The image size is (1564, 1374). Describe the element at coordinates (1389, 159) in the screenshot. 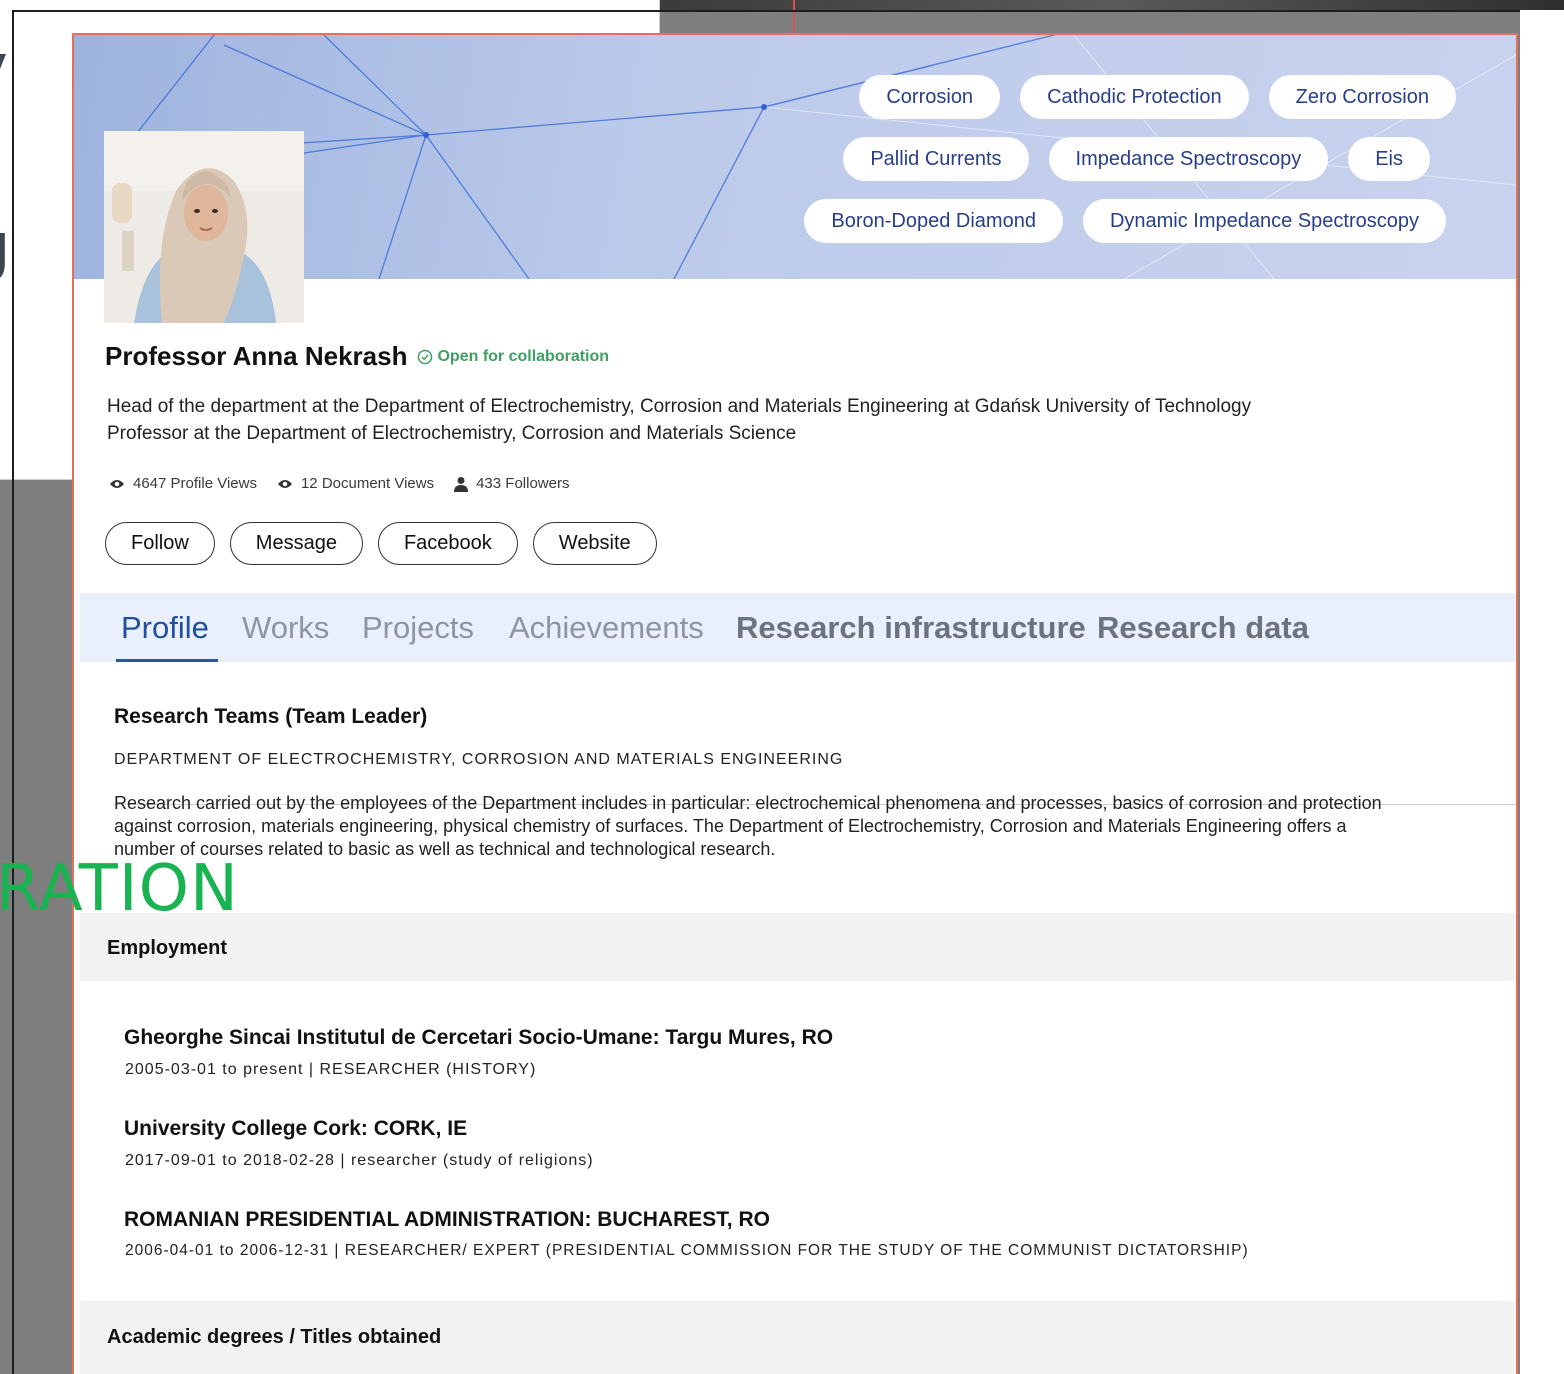

I see `tag-eis: Eis` at that location.